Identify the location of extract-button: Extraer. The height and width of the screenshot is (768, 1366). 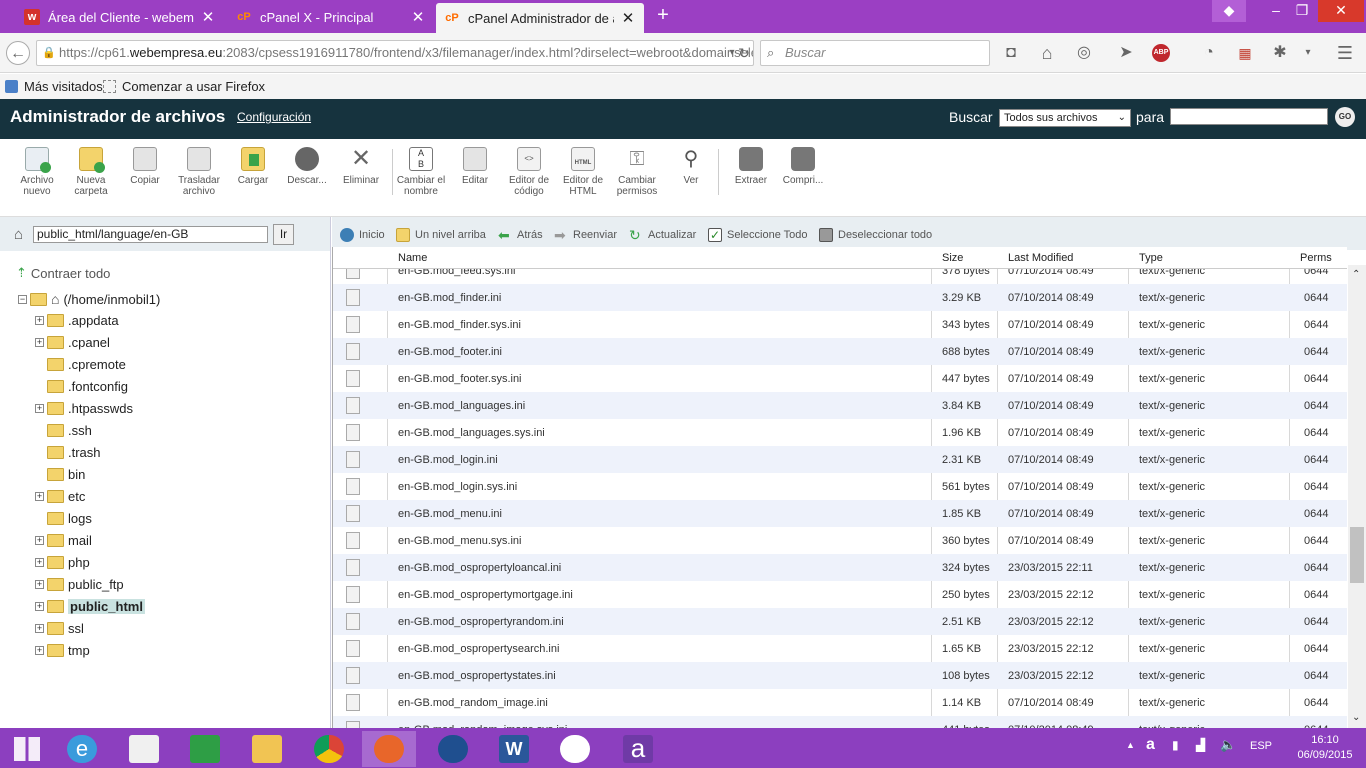
(751, 166).